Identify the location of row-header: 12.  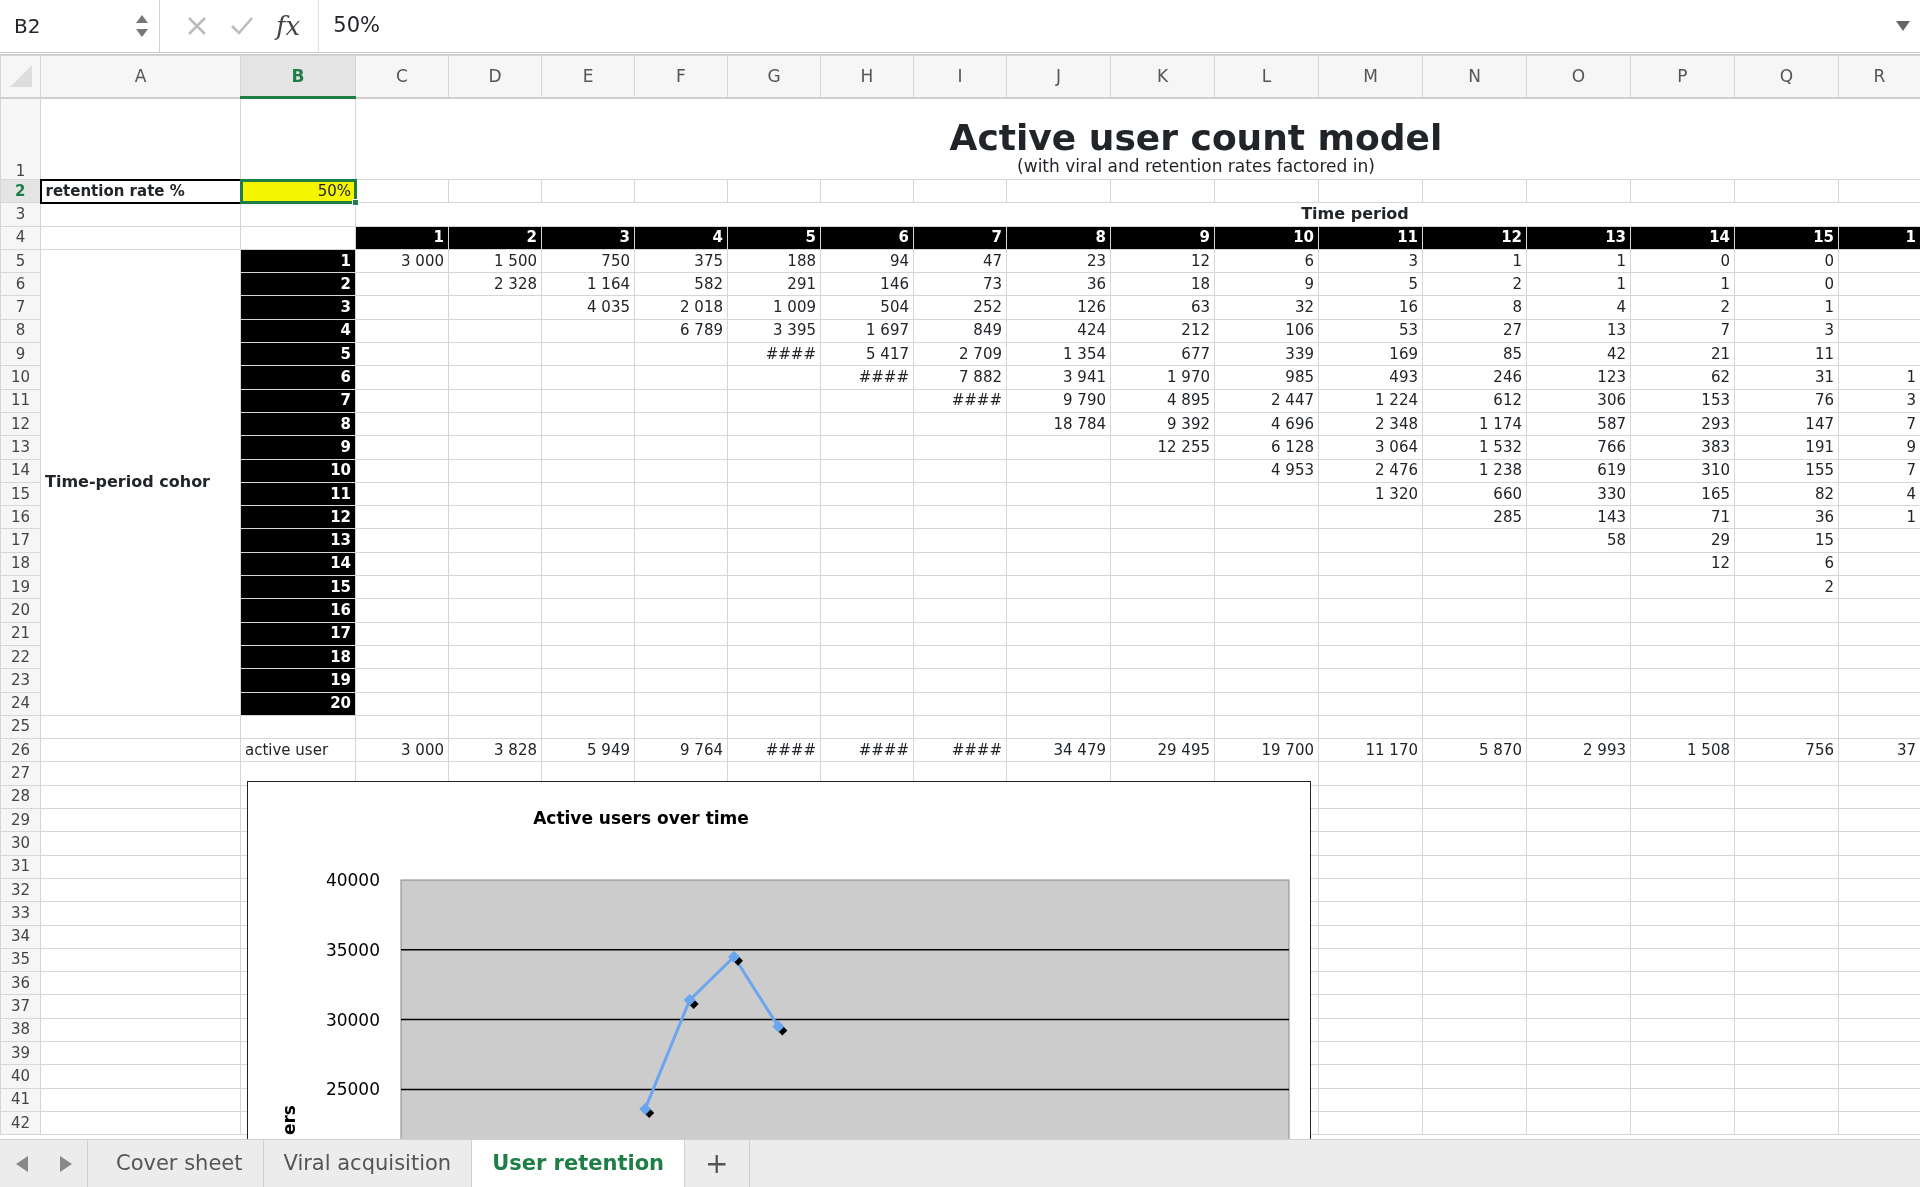
(20, 424).